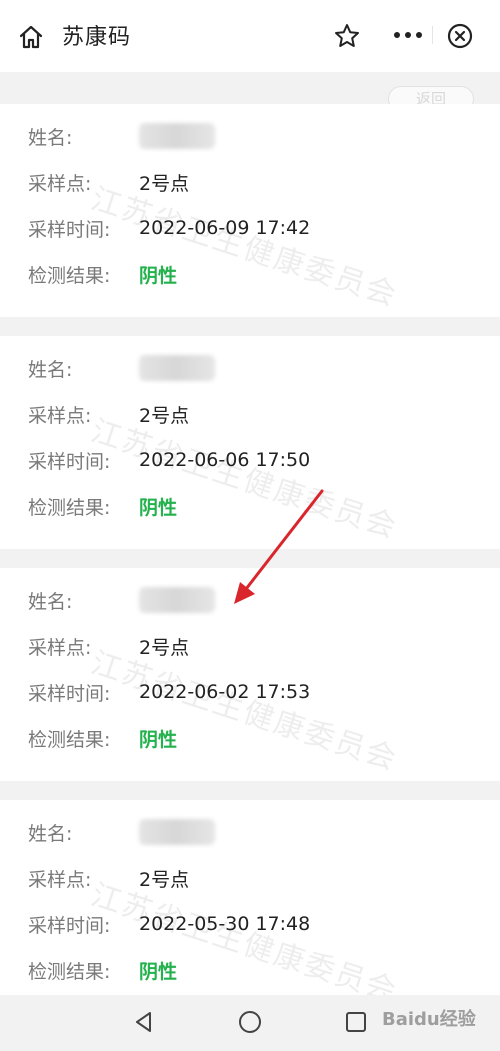  Describe the element at coordinates (225, 692) in the screenshot. I see `time-value: 2022-06-02 17:53` at that location.